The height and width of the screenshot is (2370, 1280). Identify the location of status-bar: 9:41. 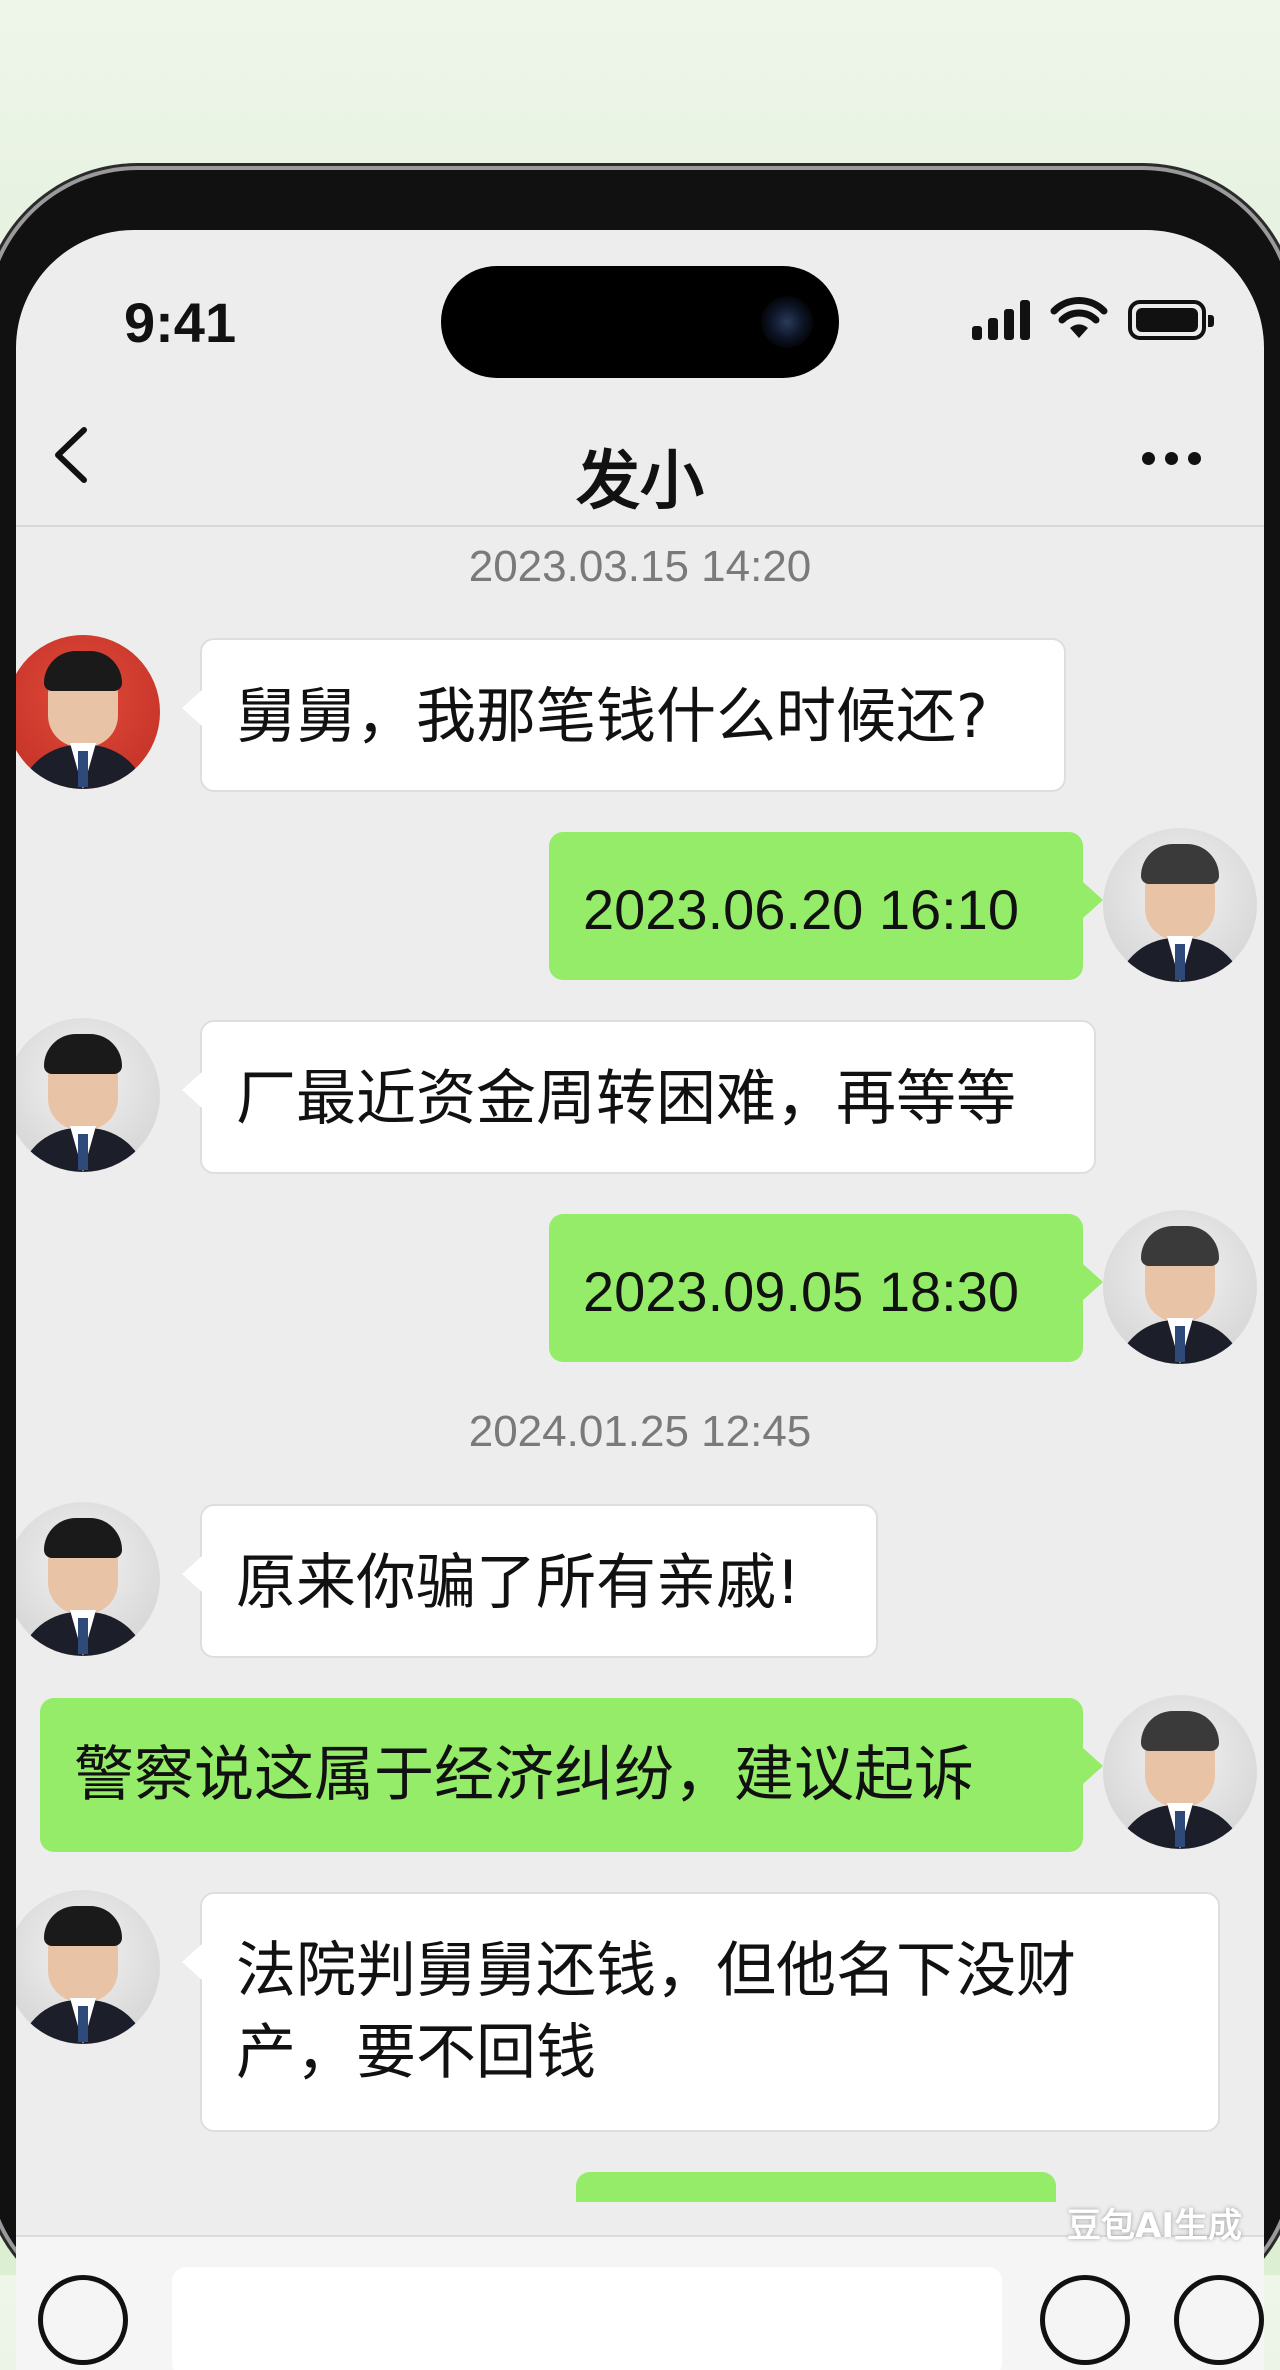
(640, 305).